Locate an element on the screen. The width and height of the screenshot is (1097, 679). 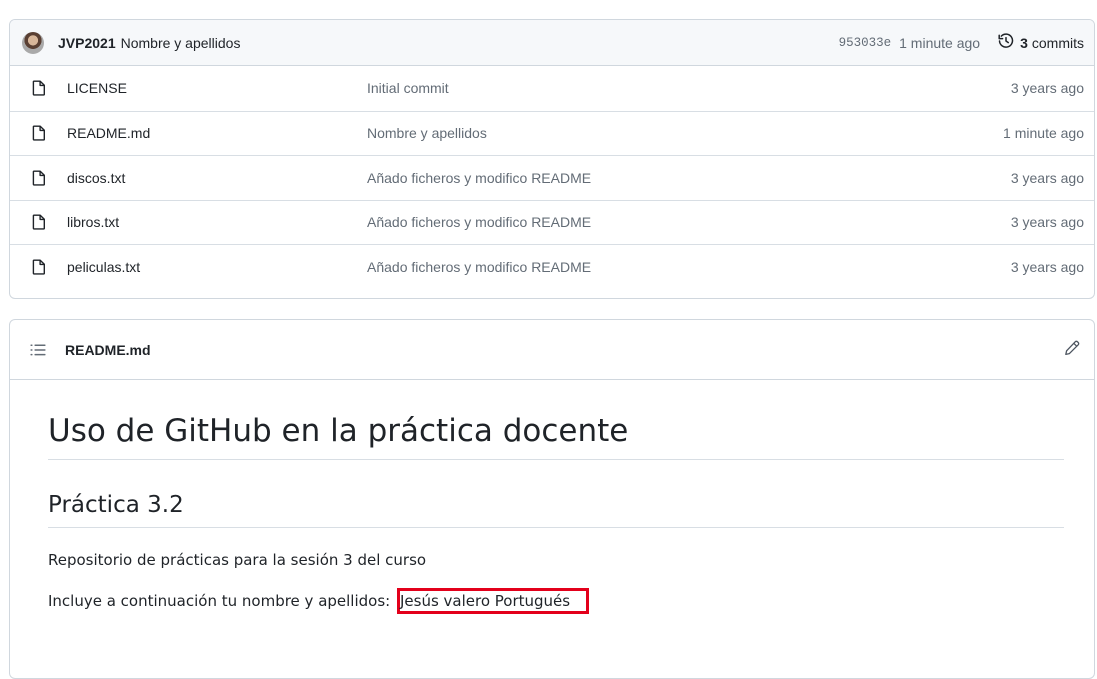
commits-count: 3 is located at coordinates (1024, 42).